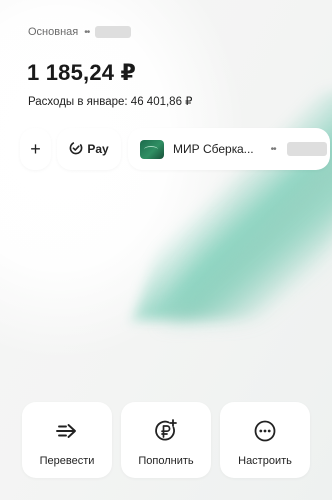 The height and width of the screenshot is (500, 332). Describe the element at coordinates (67, 461) in the screenshot. I see `transfer-label: Перевести` at that location.